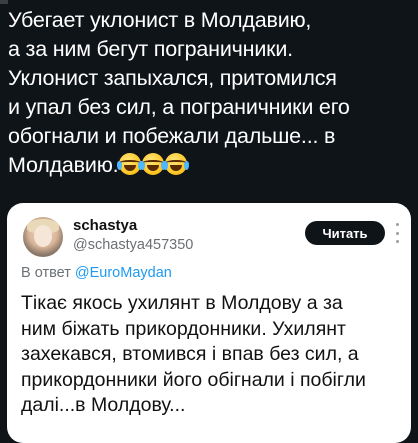 The height and width of the screenshot is (443, 418). I want to click on user-handle: @schastya457350, so click(133, 245).